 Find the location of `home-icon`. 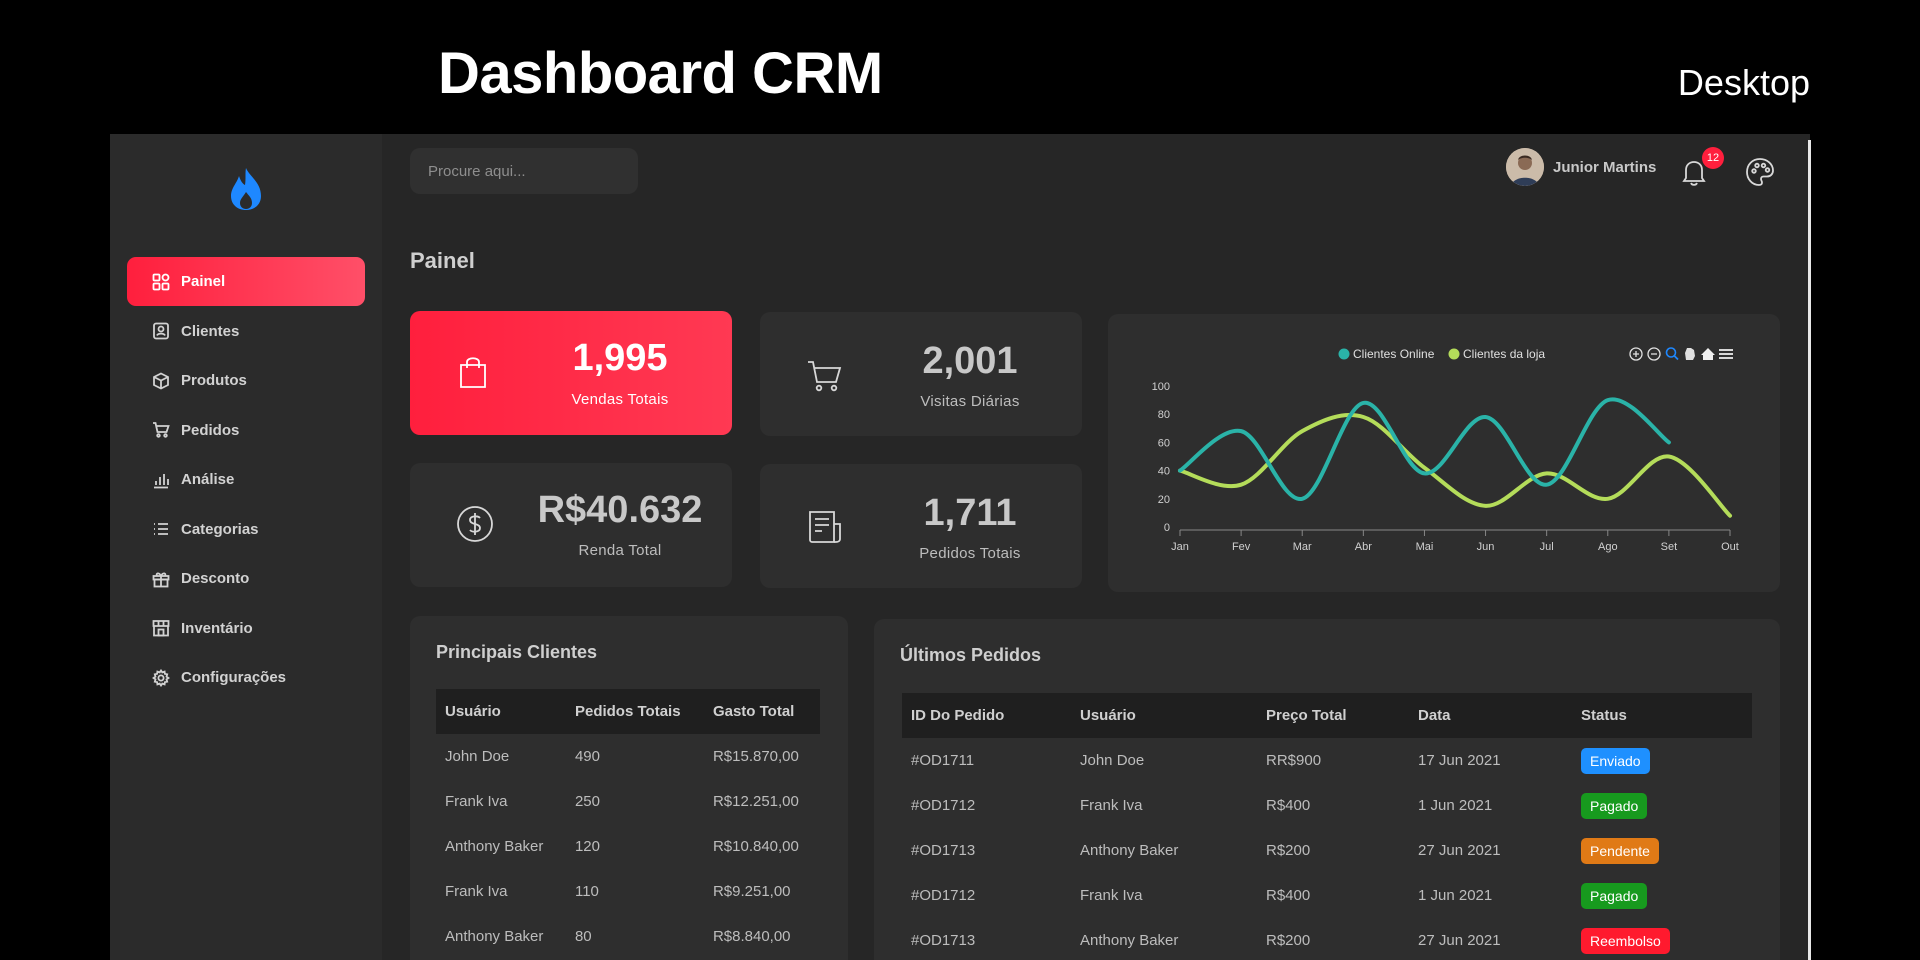

home-icon is located at coordinates (1708, 354).